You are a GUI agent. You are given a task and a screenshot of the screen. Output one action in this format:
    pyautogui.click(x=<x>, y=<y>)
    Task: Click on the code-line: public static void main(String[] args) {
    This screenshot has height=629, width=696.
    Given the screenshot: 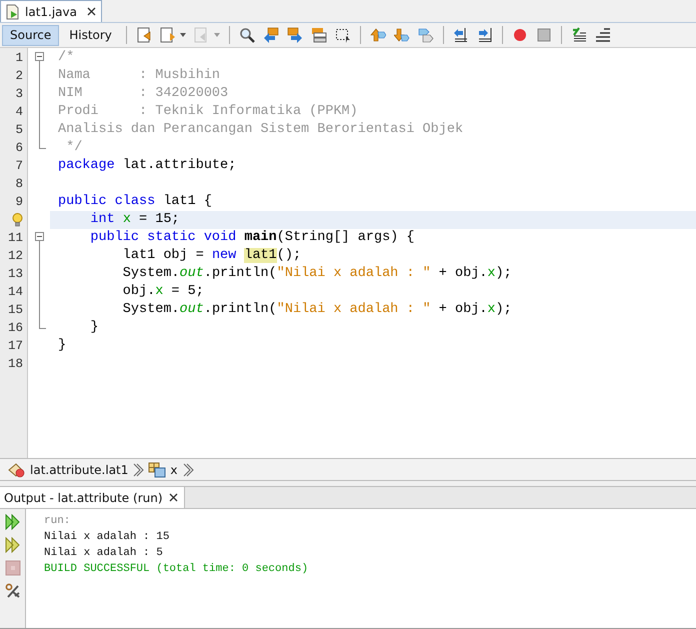 What is the action you would take?
    pyautogui.click(x=251, y=237)
    